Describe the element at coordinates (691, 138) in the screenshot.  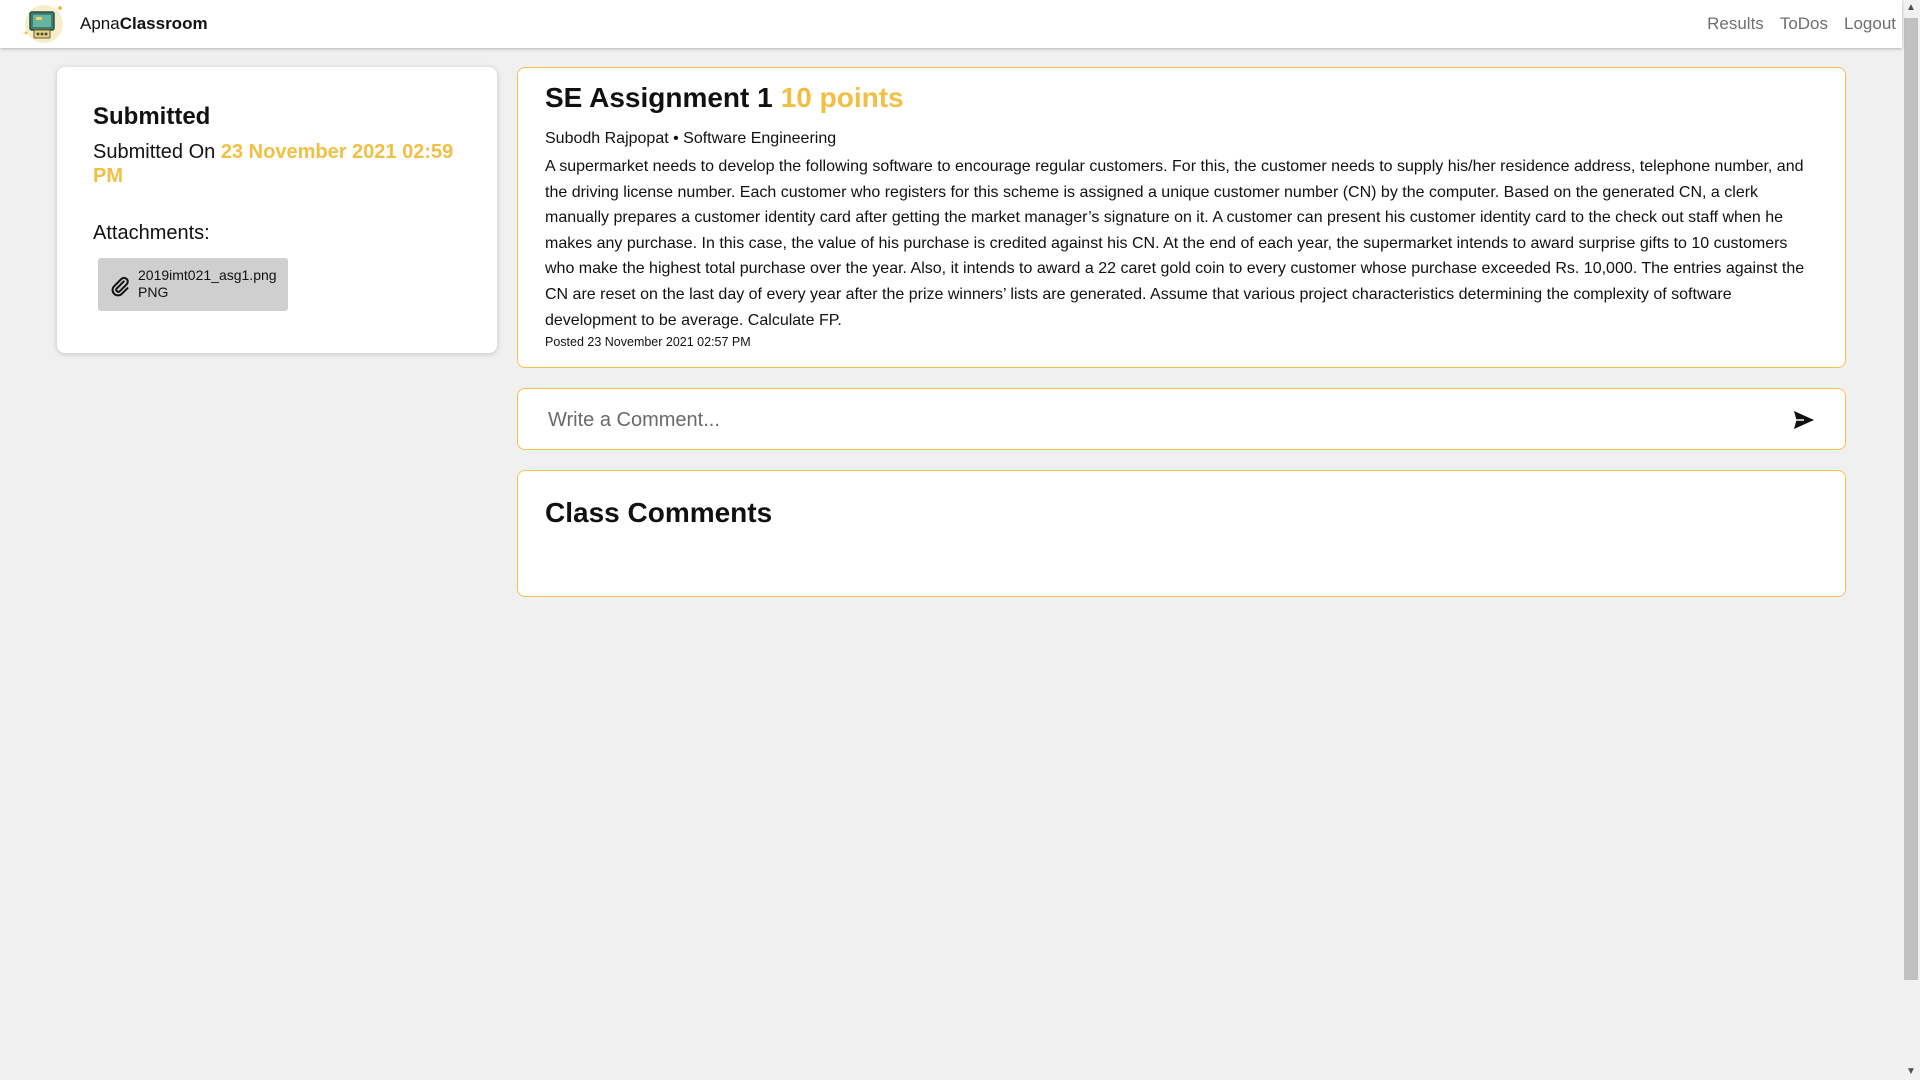
I see `assignment-meta: Subodh Rajpopat • Software Engineering` at that location.